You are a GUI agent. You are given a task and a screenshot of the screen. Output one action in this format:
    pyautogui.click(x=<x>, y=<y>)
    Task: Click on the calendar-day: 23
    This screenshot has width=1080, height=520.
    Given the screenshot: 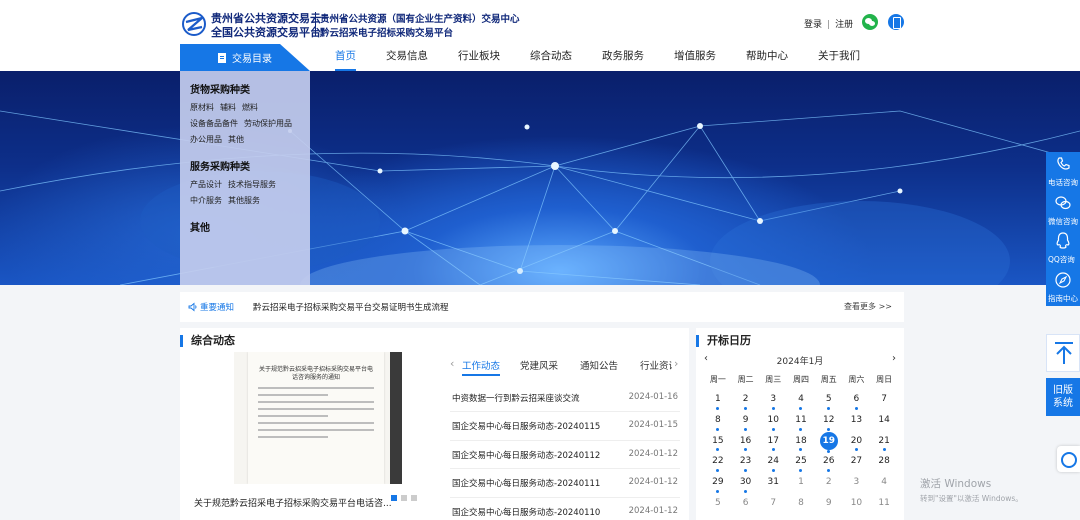 What is the action you would take?
    pyautogui.click(x=746, y=462)
    